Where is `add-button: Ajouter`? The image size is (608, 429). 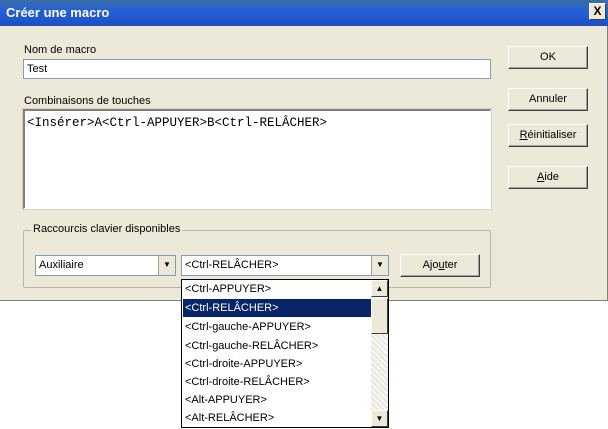
add-button: Ajouter is located at coordinates (440, 265).